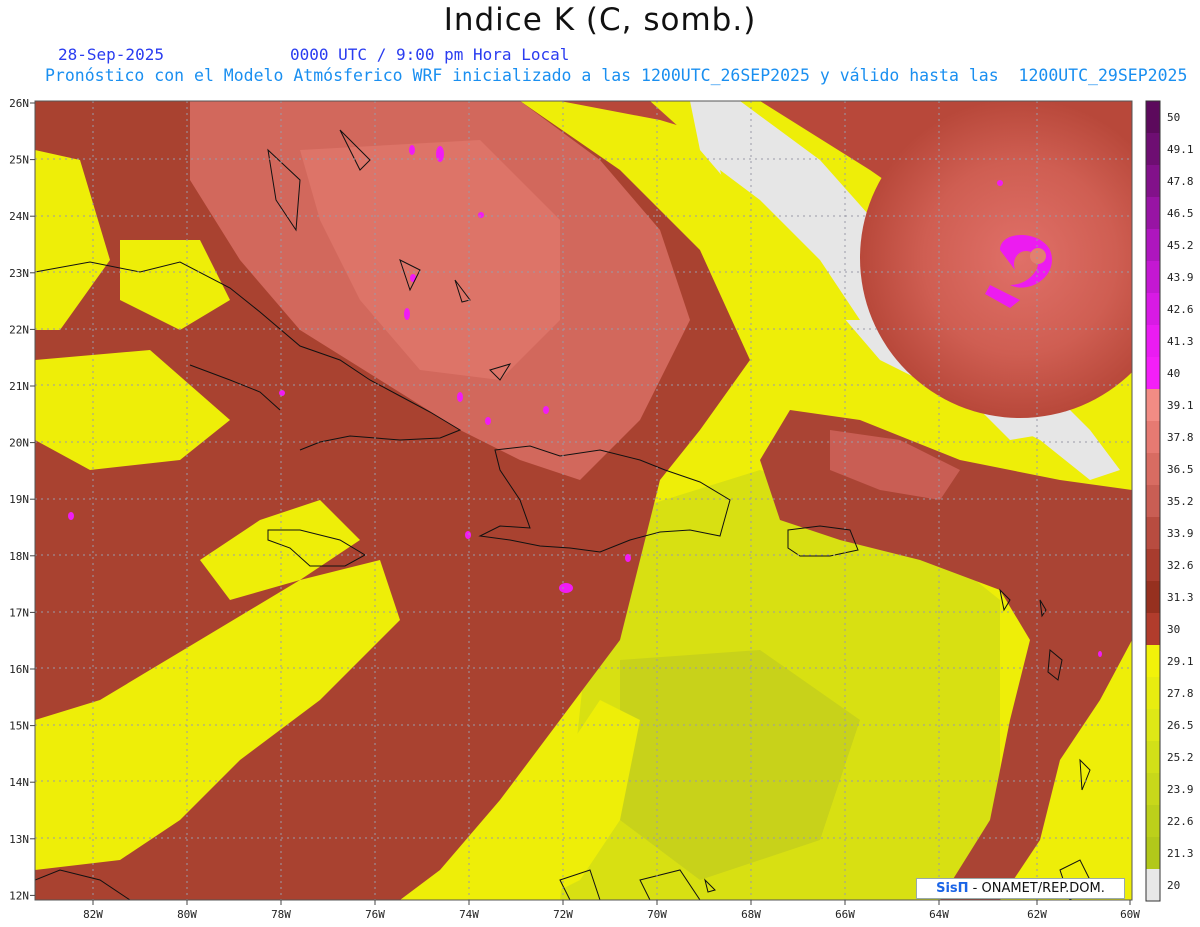  What do you see at coordinates (939, 914) in the screenshot?
I see `lon-label: 64W` at bounding box center [939, 914].